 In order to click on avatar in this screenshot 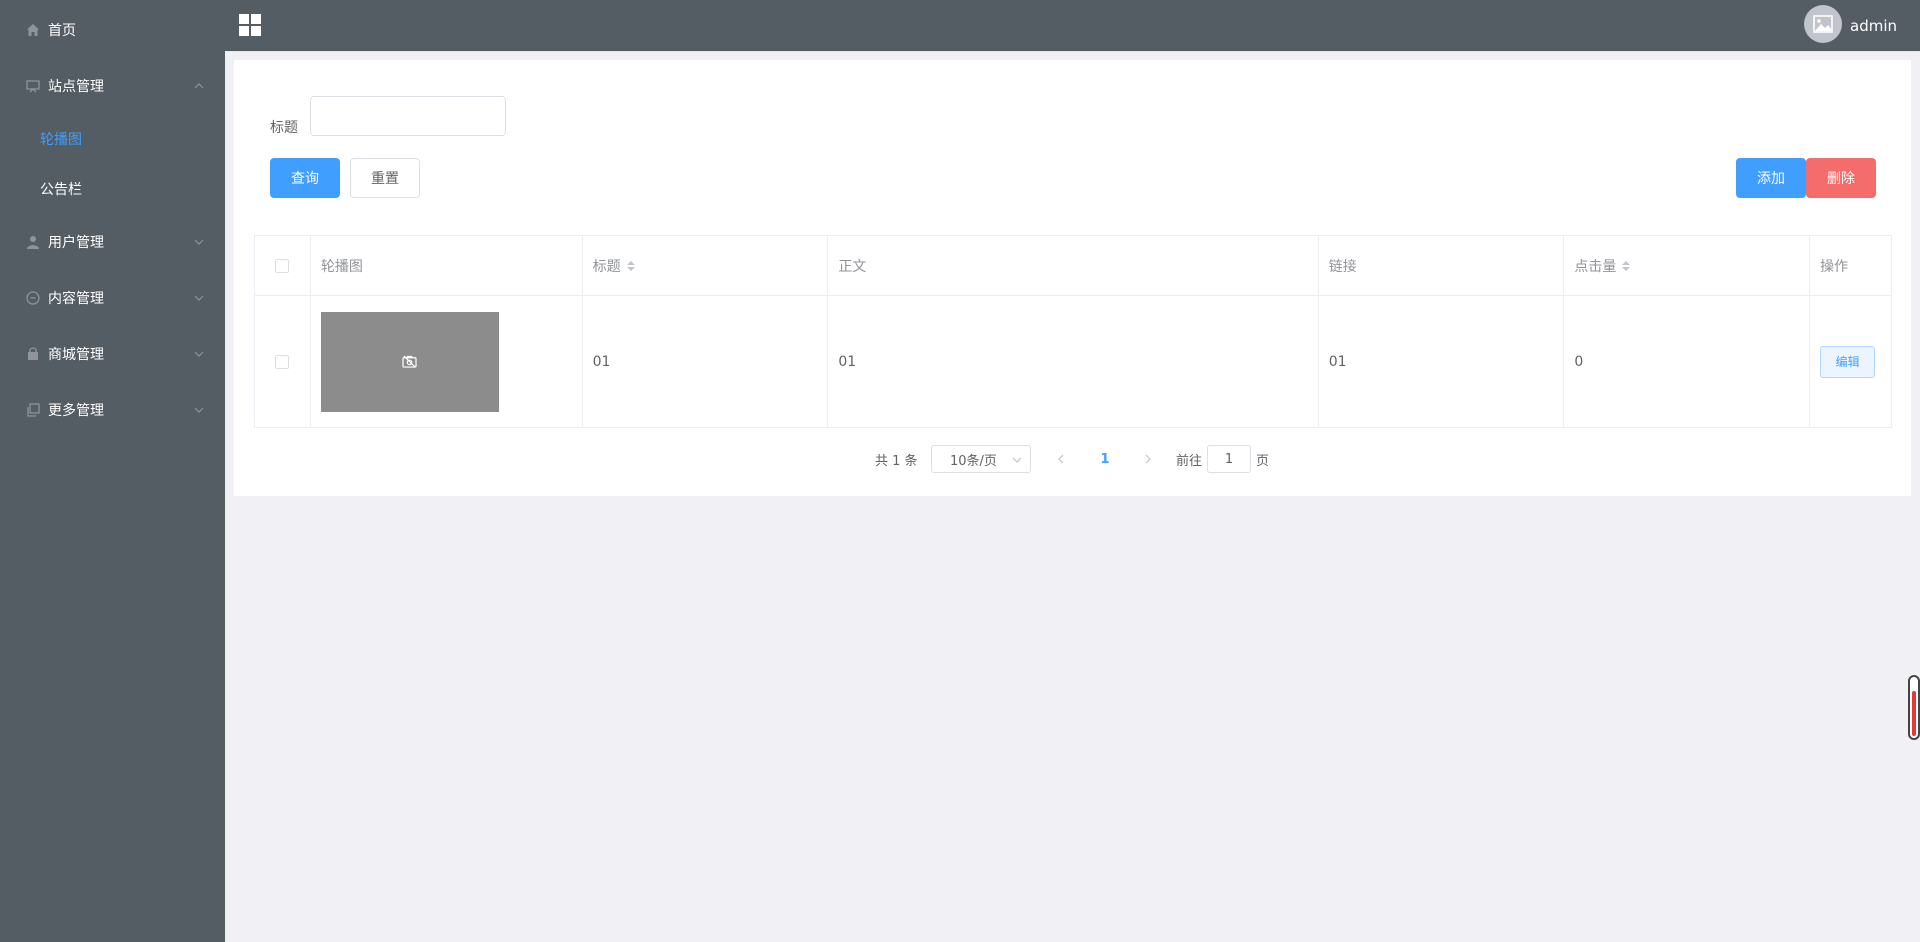, I will do `click(1823, 24)`.